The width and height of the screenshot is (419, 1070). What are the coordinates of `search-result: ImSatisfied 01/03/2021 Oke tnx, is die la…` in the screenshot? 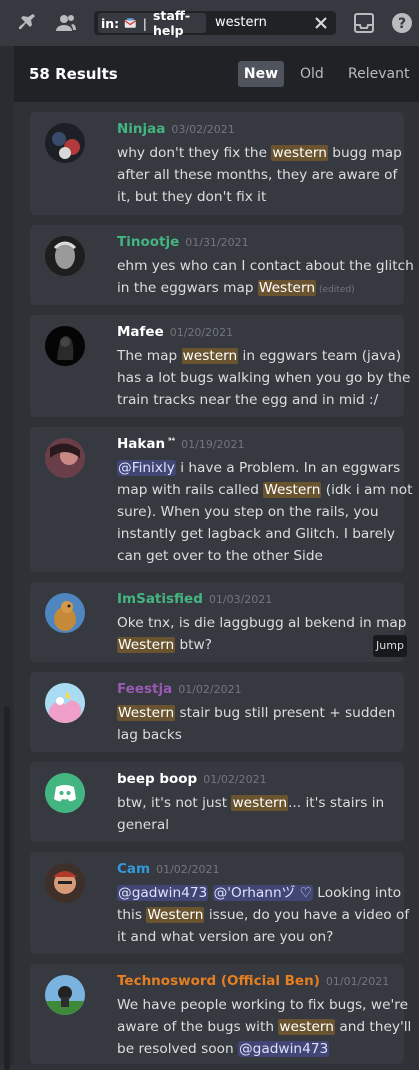 It's located at (218, 622).